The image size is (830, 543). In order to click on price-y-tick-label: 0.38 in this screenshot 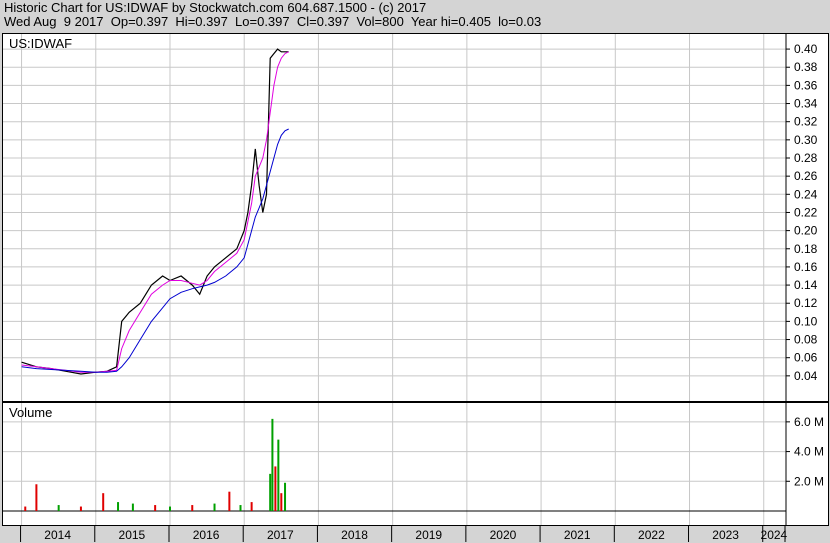, I will do `click(806, 67)`.